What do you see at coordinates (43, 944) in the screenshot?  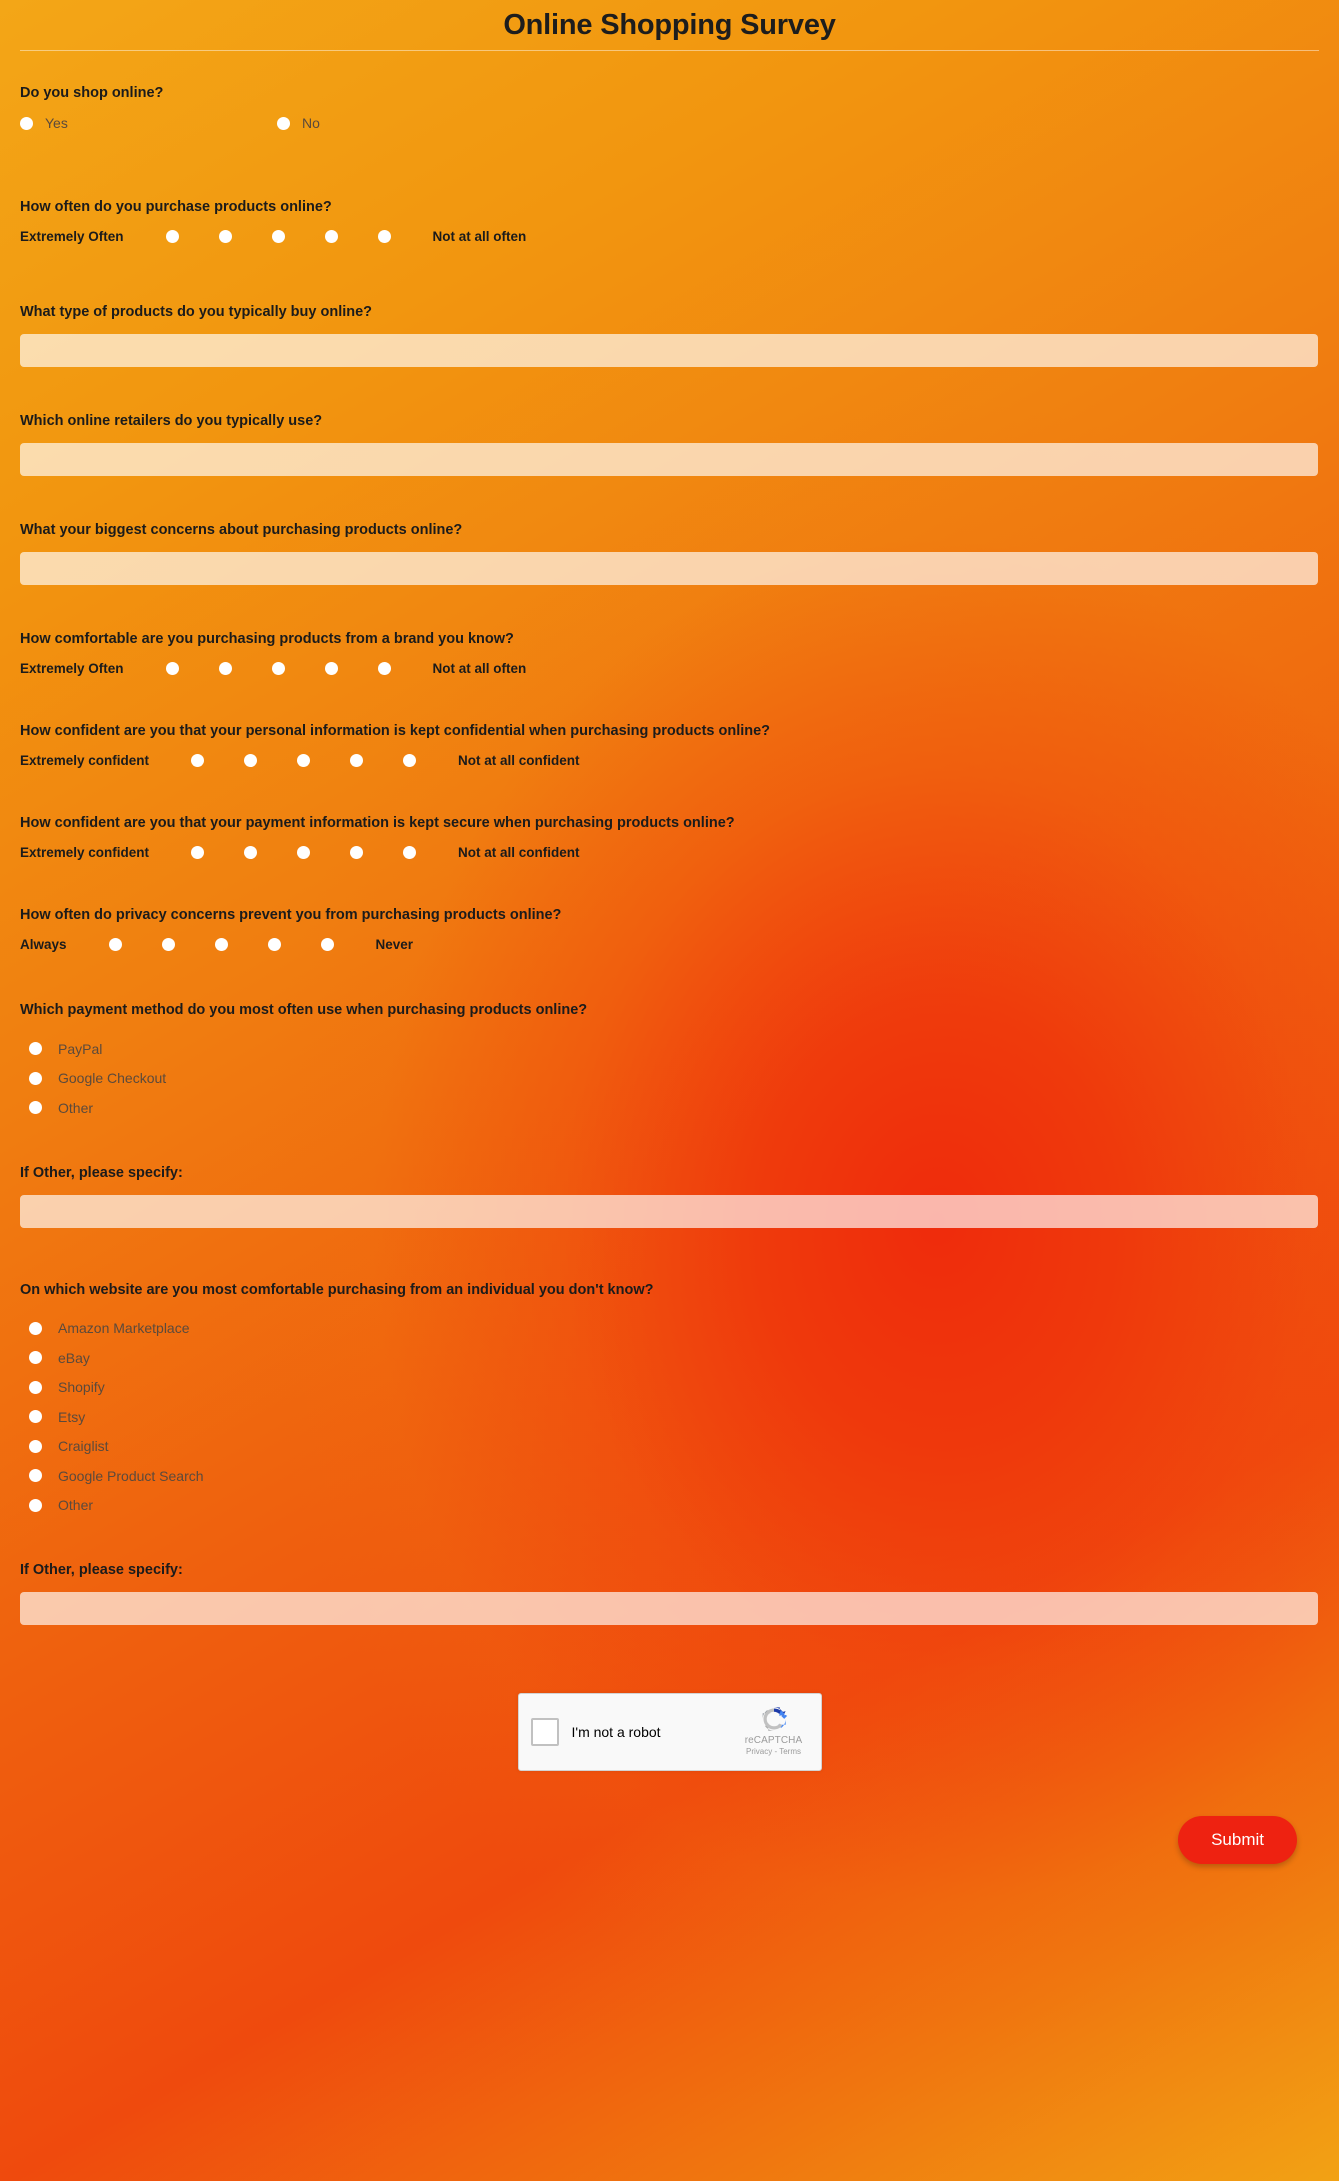 I see `scale-left-anchor: Always` at bounding box center [43, 944].